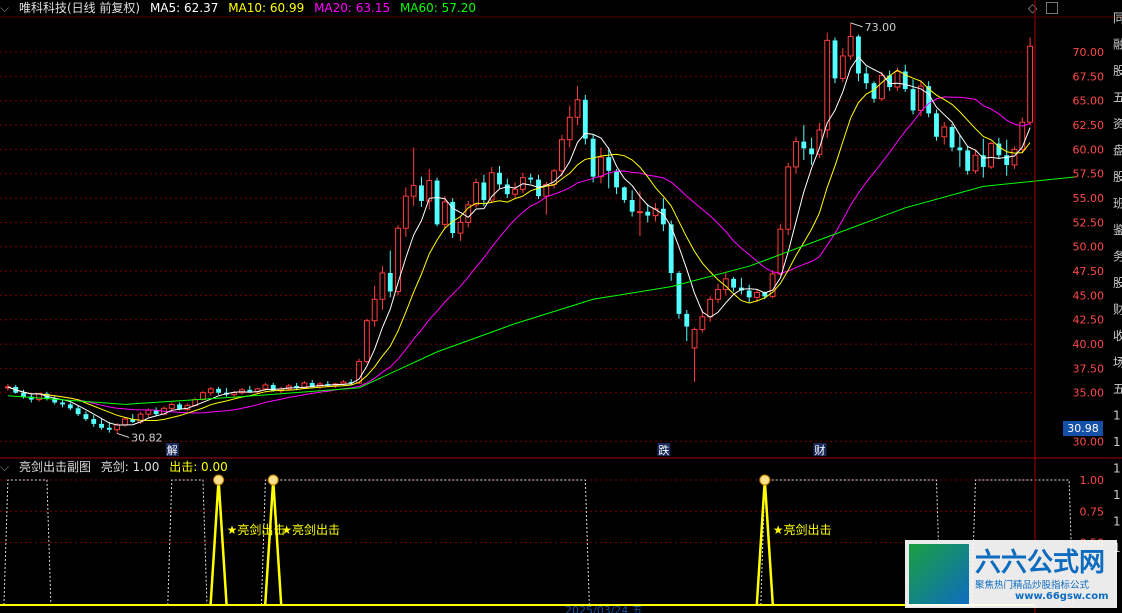  What do you see at coordinates (1089, 344) in the screenshot?
I see `price-tick-label: 40.00` at bounding box center [1089, 344].